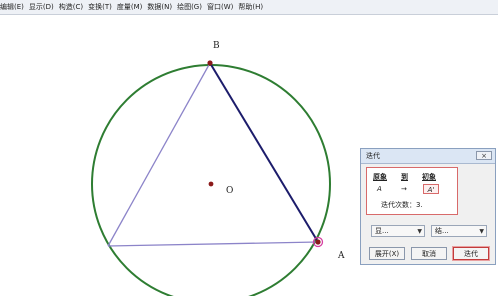  I want to click on point-a, so click(318, 242).